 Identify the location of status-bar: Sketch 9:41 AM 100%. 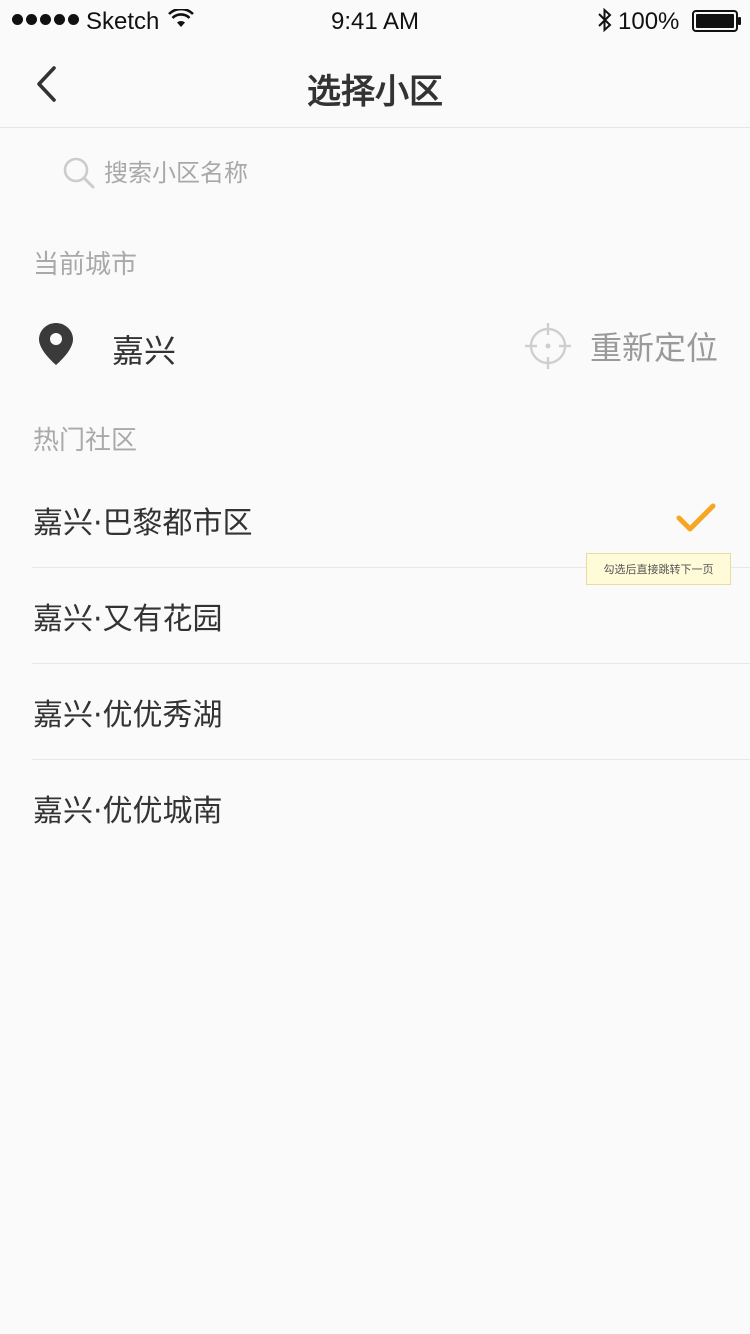
(375, 20).